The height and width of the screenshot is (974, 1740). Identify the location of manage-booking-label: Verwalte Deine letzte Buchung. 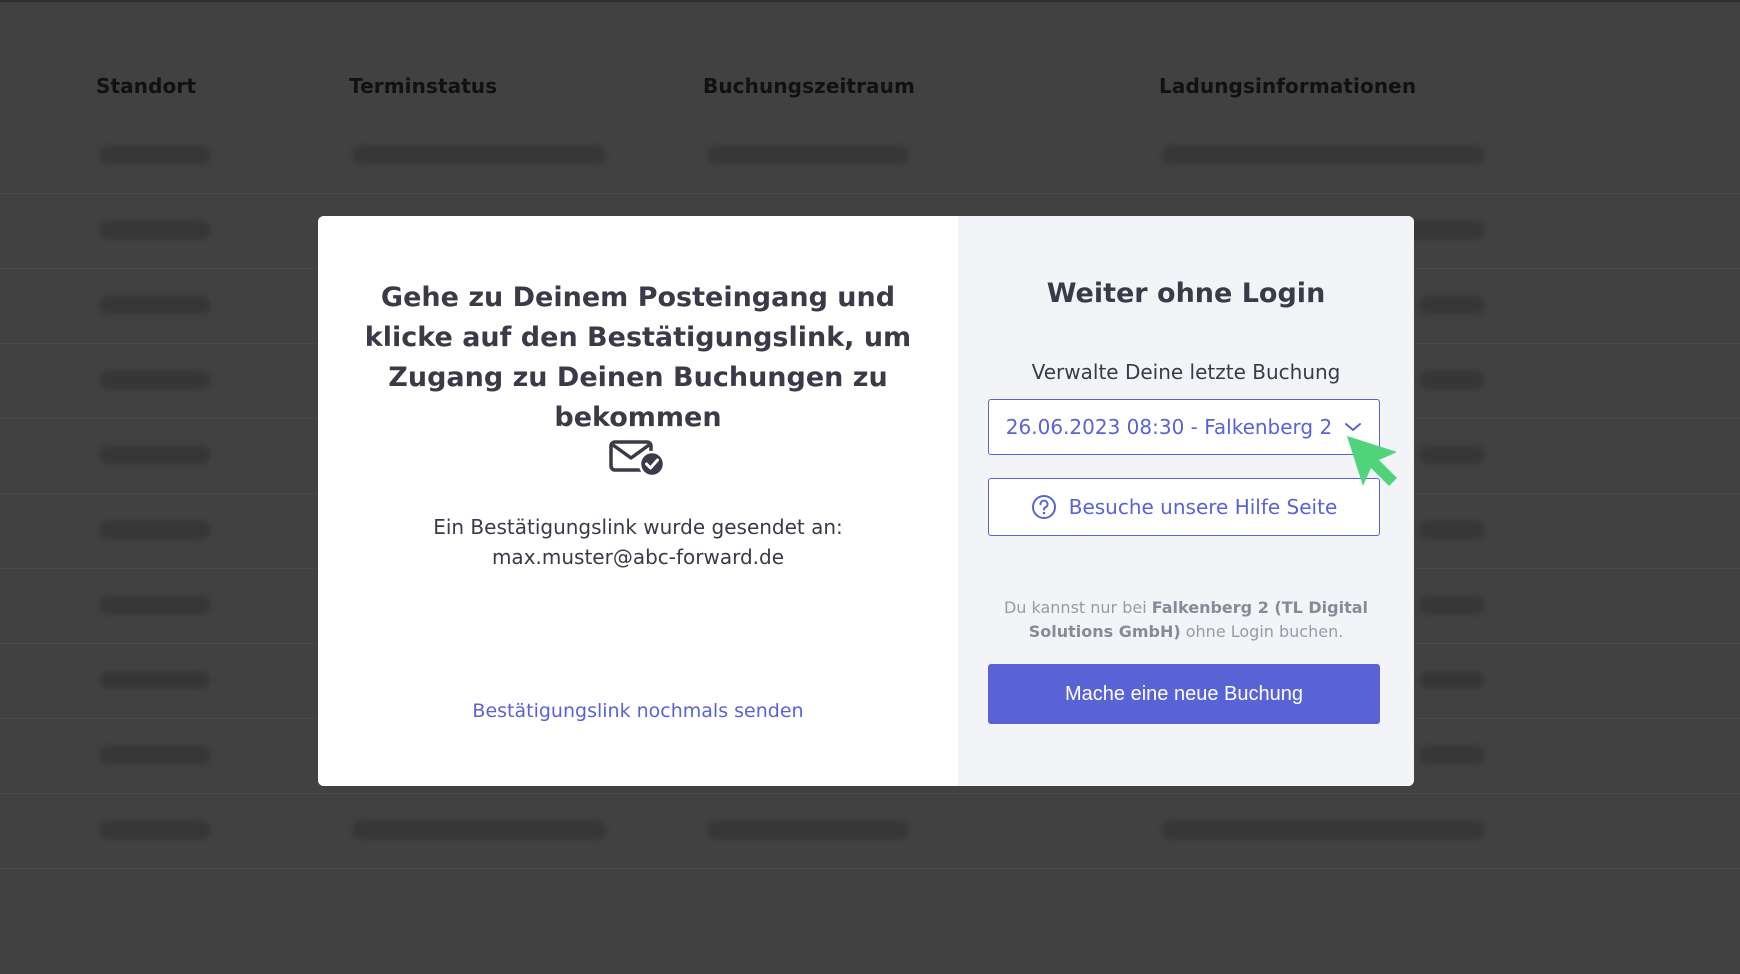
(1186, 372).